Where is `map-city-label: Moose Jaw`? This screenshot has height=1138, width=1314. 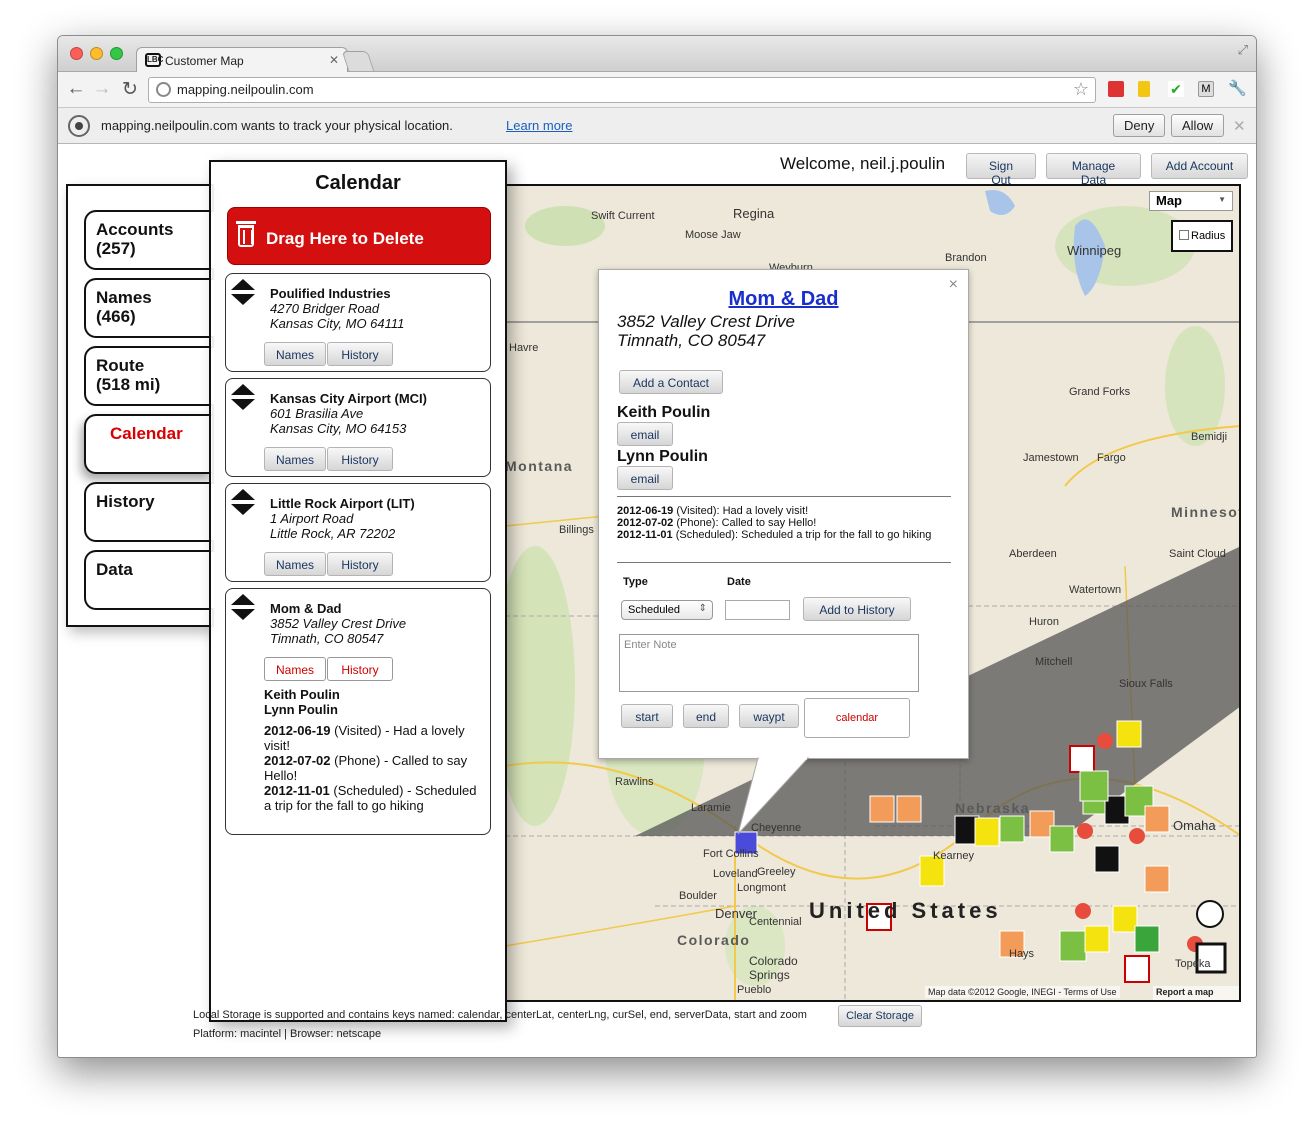
map-city-label: Moose Jaw is located at coordinates (713, 235).